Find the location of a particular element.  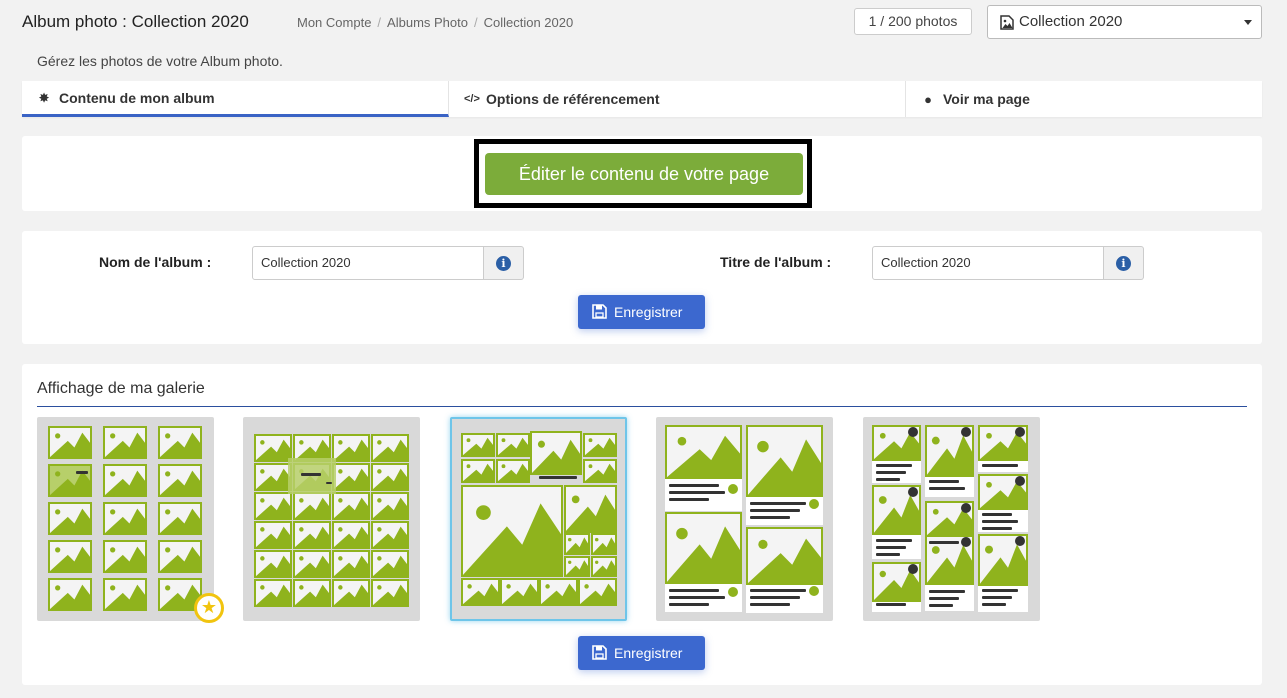

tab-album-content: ✸ Contenu de mon album is located at coordinates (235, 99).